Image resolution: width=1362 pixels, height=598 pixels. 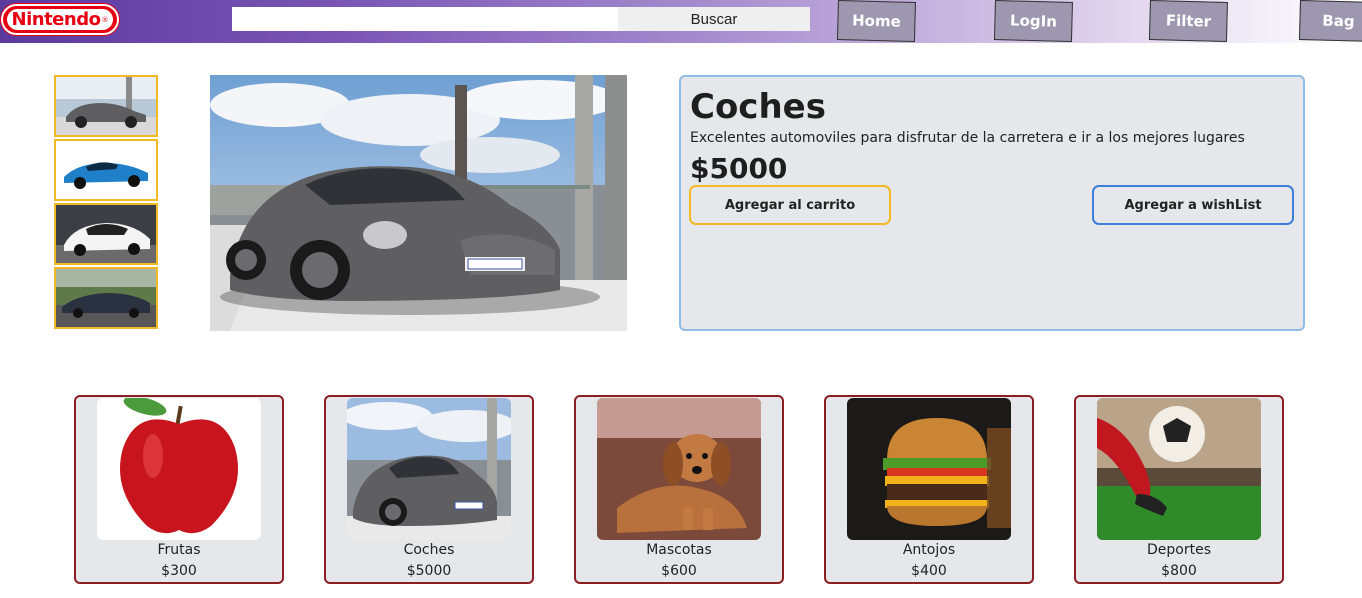 I want to click on card-price: $600, so click(x=679, y=571).